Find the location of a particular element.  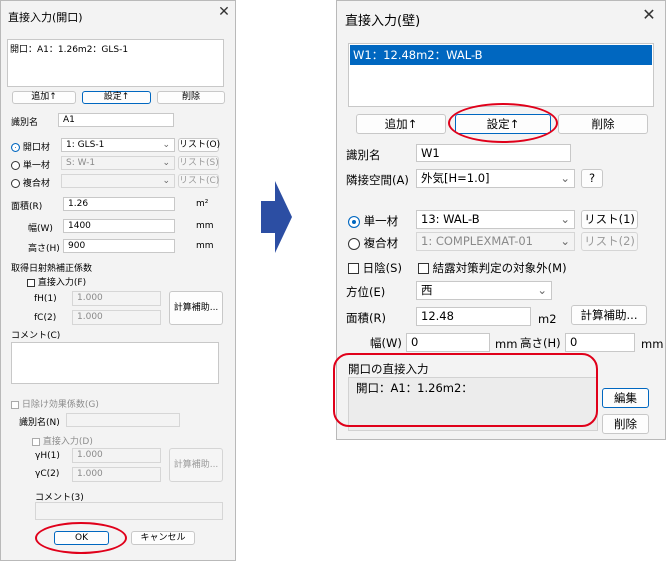

adjacent-space-value: 外気[H=1.0] is located at coordinates (455, 178).